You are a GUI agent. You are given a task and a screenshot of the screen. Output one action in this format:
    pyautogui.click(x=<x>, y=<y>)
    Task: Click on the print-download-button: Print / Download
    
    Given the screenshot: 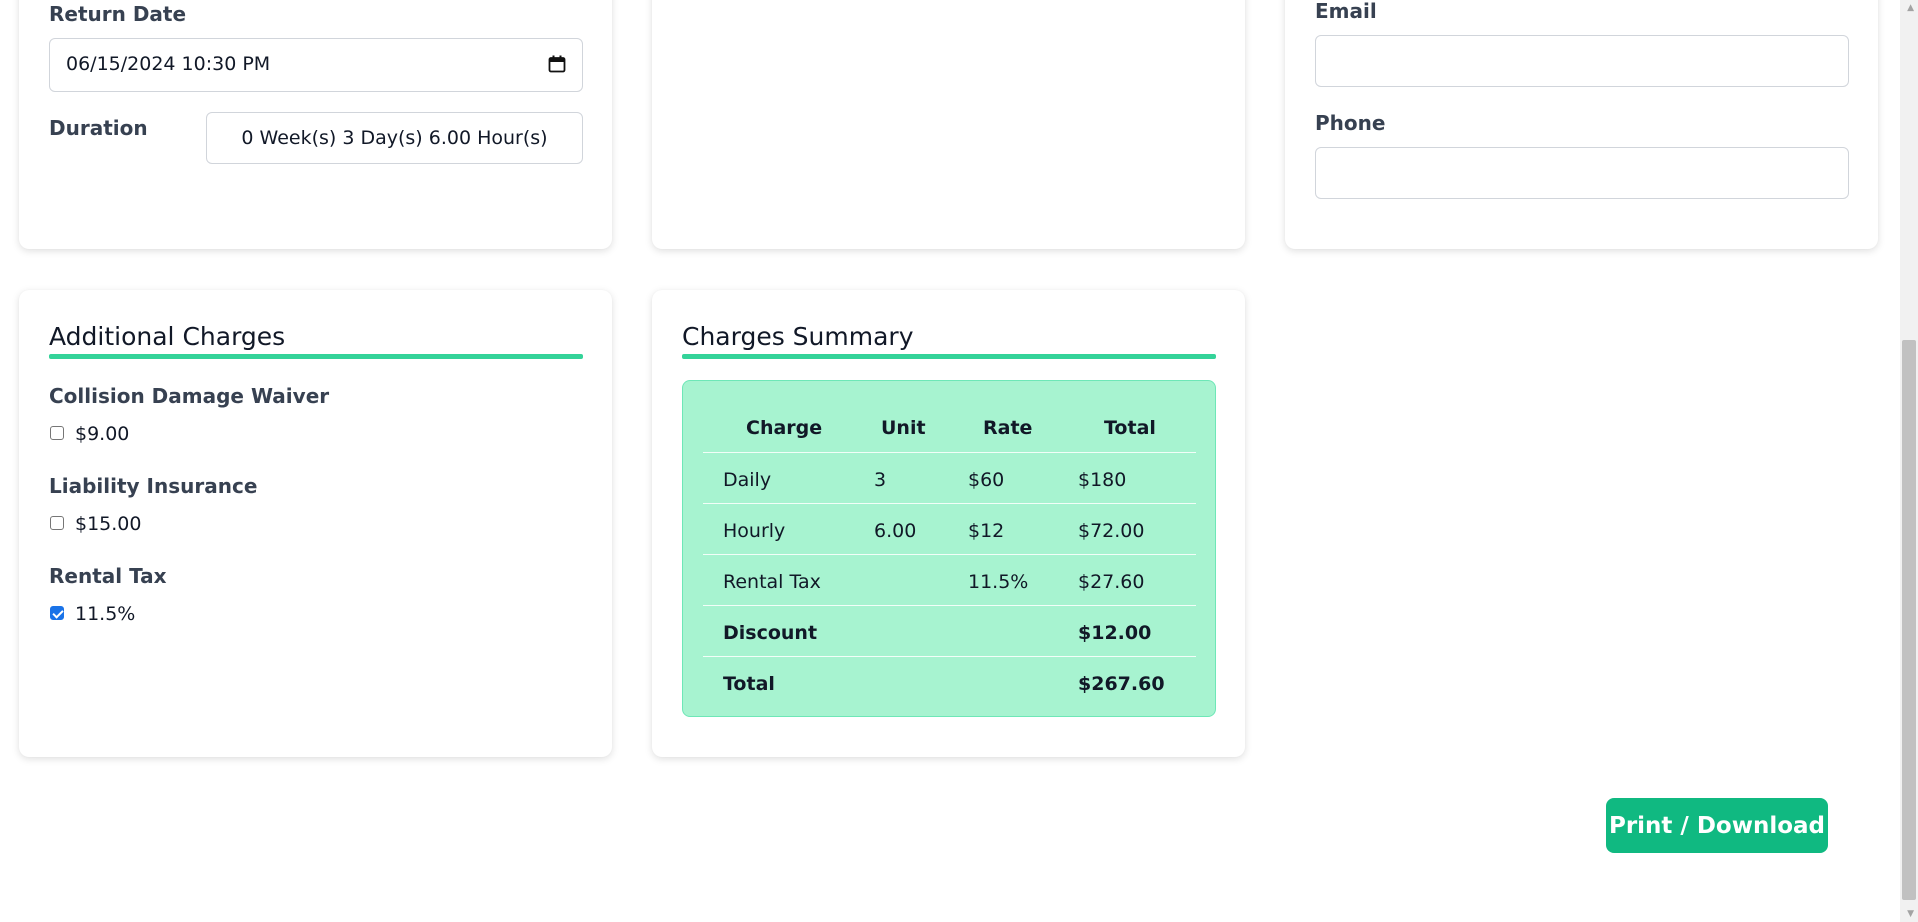 What is the action you would take?
    pyautogui.click(x=1717, y=825)
    